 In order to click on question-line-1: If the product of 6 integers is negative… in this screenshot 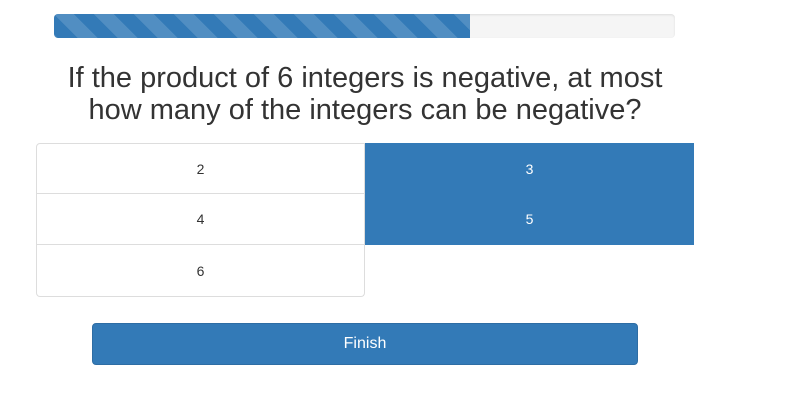, I will do `click(365, 78)`.